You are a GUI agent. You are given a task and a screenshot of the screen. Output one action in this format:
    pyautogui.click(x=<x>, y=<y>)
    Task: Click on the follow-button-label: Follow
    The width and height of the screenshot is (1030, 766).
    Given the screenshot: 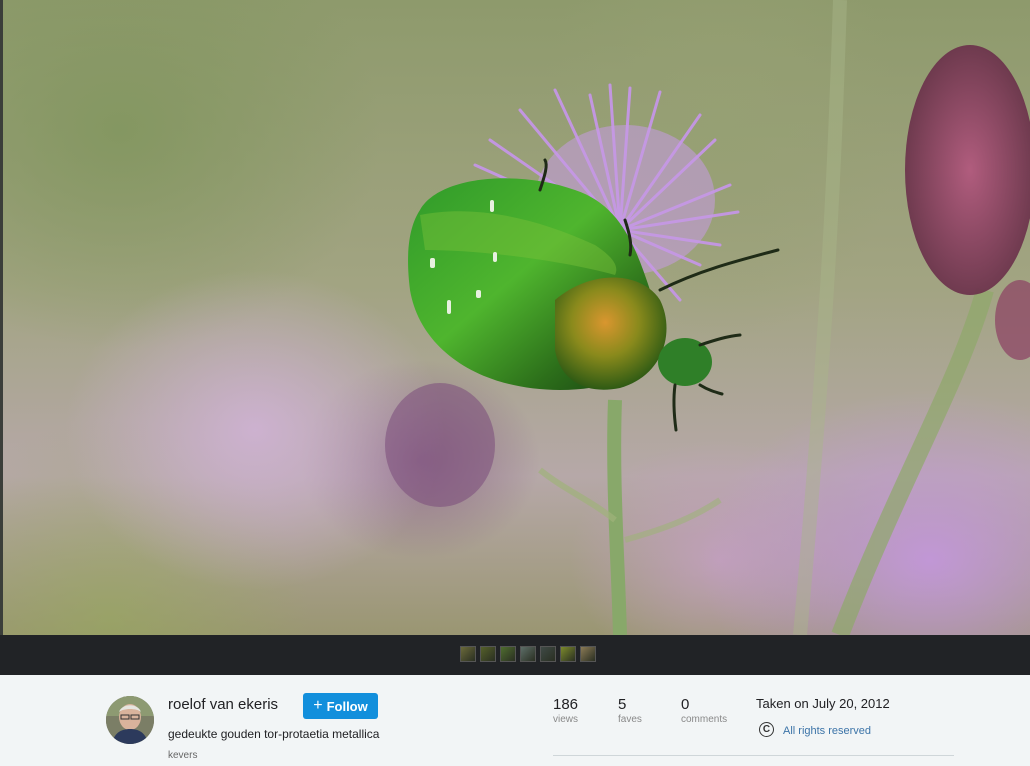 What is the action you would take?
    pyautogui.click(x=347, y=706)
    